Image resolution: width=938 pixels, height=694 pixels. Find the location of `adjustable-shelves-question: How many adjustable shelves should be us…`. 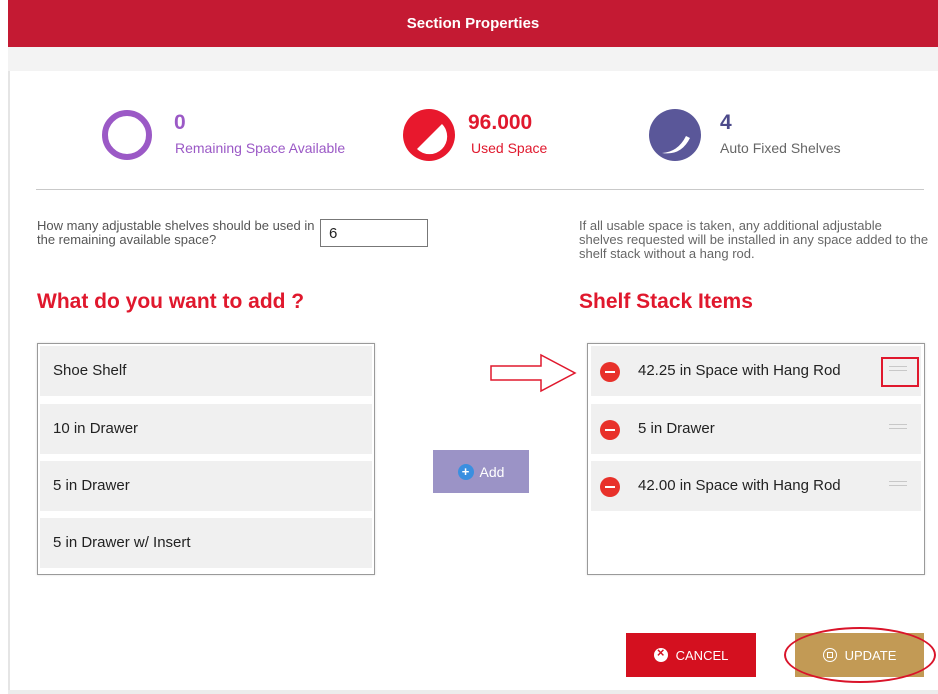

adjustable-shelves-question: How many adjustable shelves should be us… is located at coordinates (176, 232).